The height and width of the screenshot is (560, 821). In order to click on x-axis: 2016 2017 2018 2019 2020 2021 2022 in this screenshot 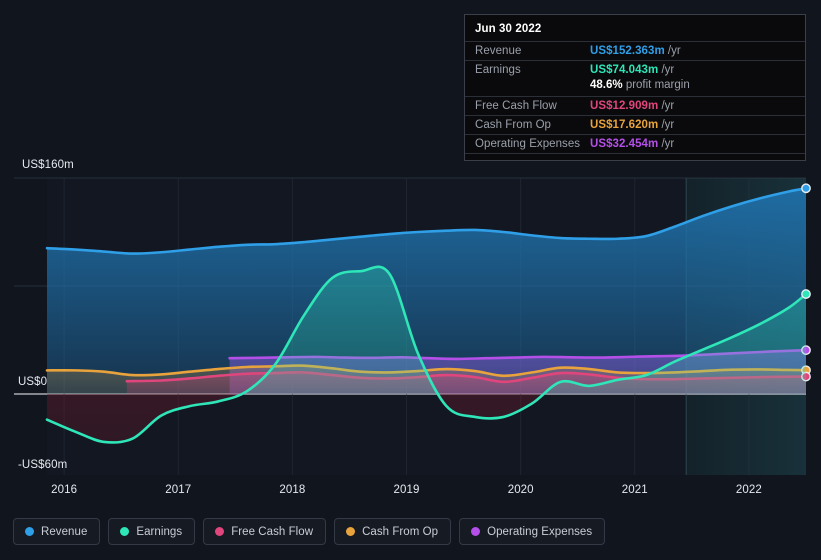, I will do `click(410, 493)`.